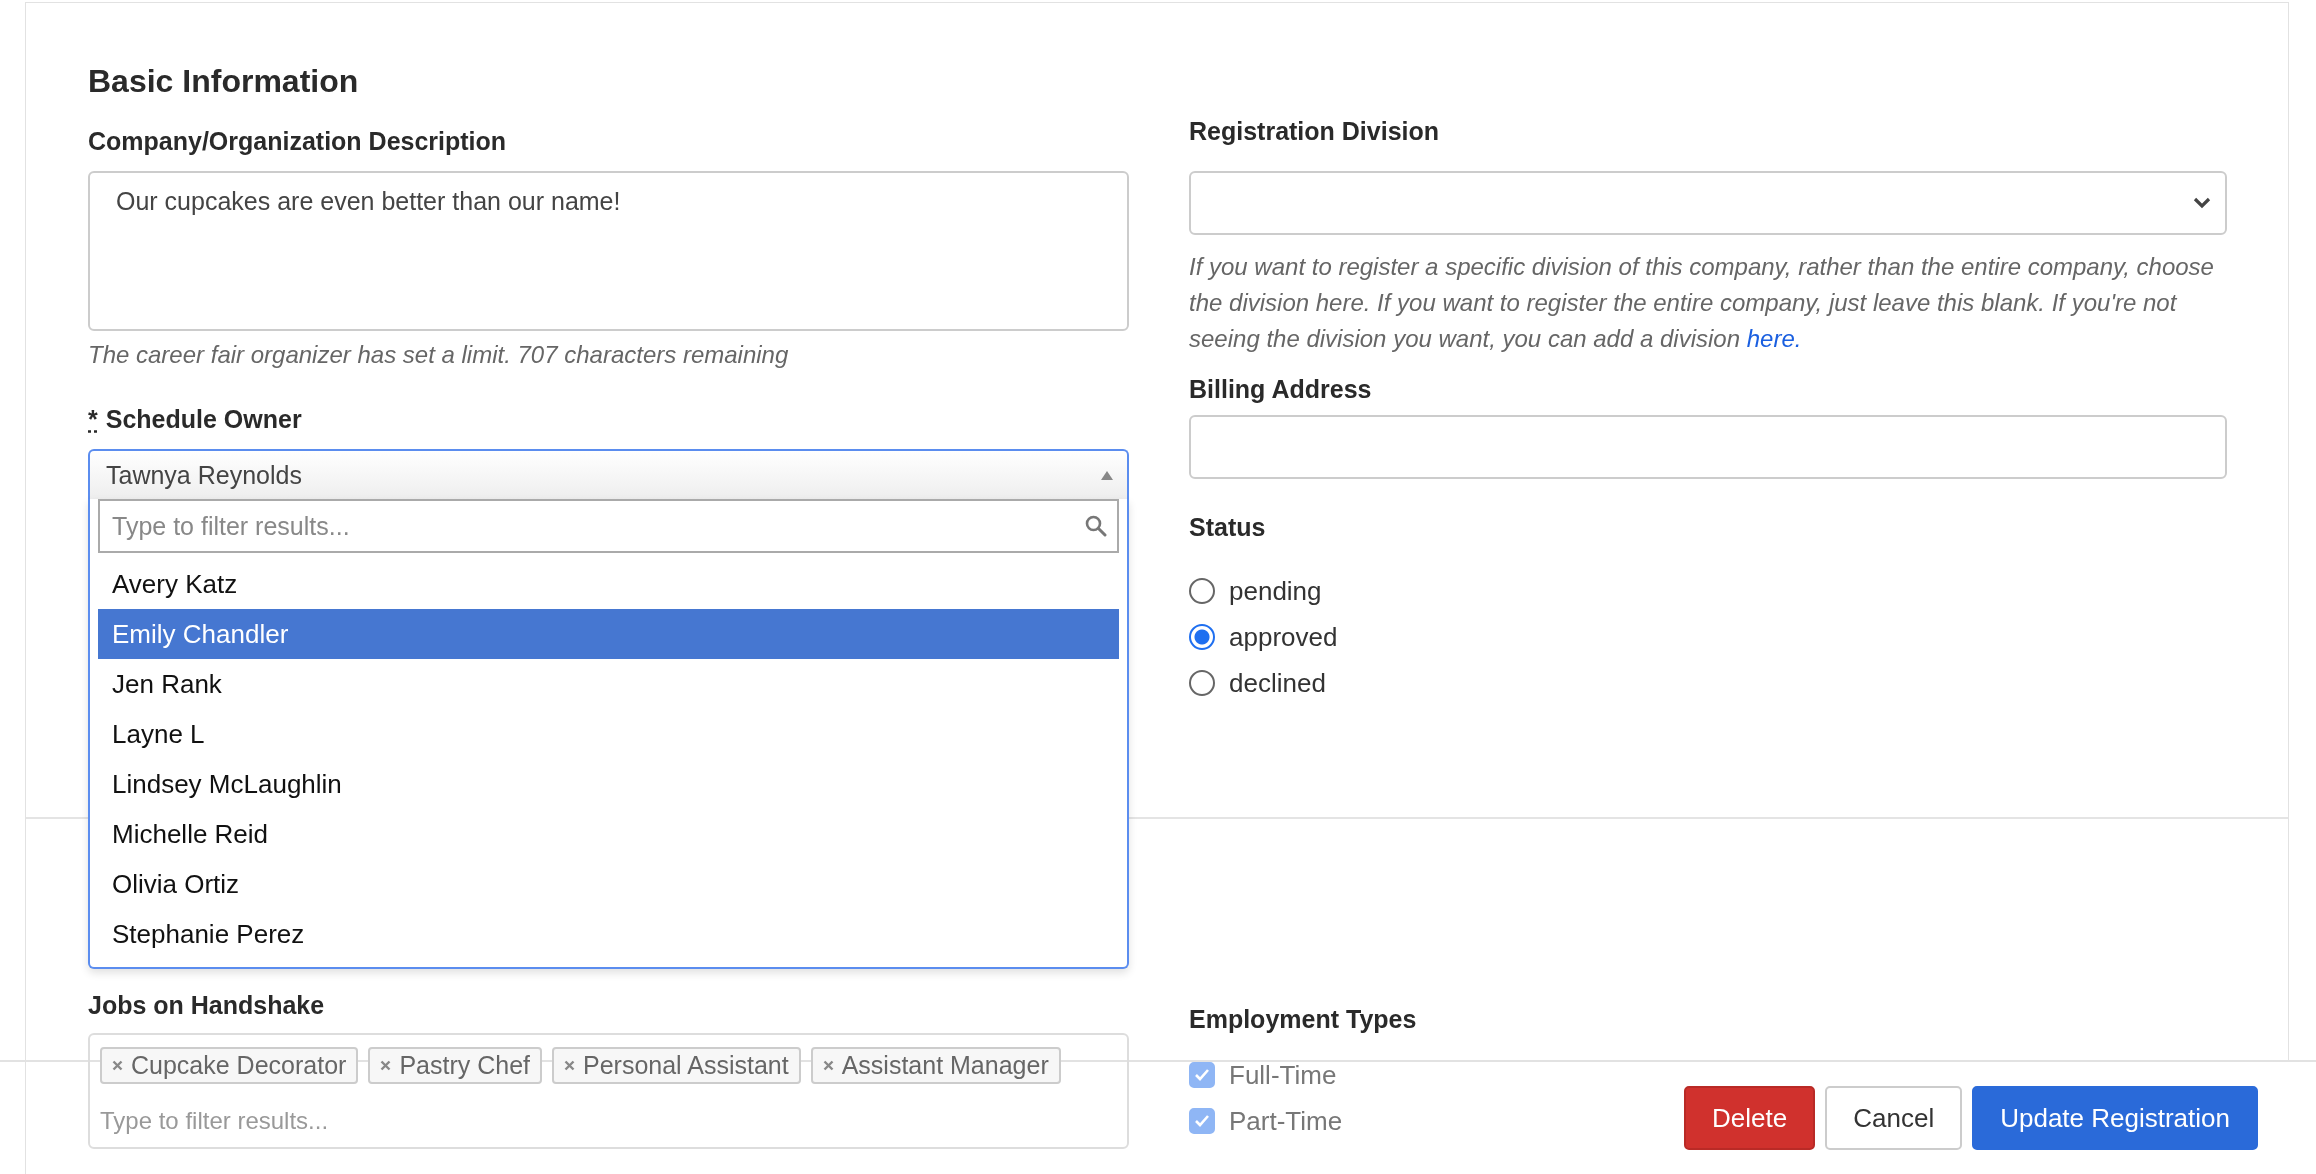 The width and height of the screenshot is (2316, 1174). What do you see at coordinates (608, 784) in the screenshot?
I see `dropdown-option: Lindsey McLaughlin` at bounding box center [608, 784].